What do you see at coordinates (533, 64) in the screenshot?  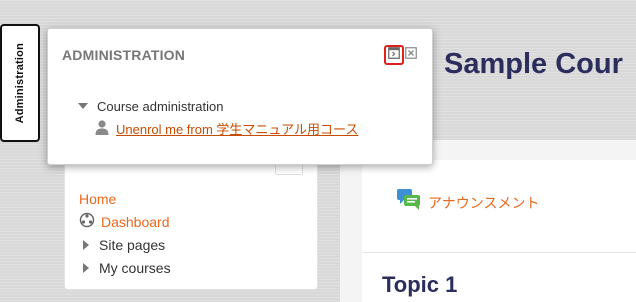 I see `course-title: Sample Cour` at bounding box center [533, 64].